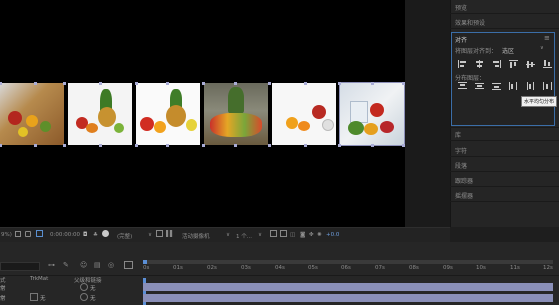 Image resolution: width=559 pixels, height=305 pixels. I want to click on transparency-grid-icon, so click(169, 233).